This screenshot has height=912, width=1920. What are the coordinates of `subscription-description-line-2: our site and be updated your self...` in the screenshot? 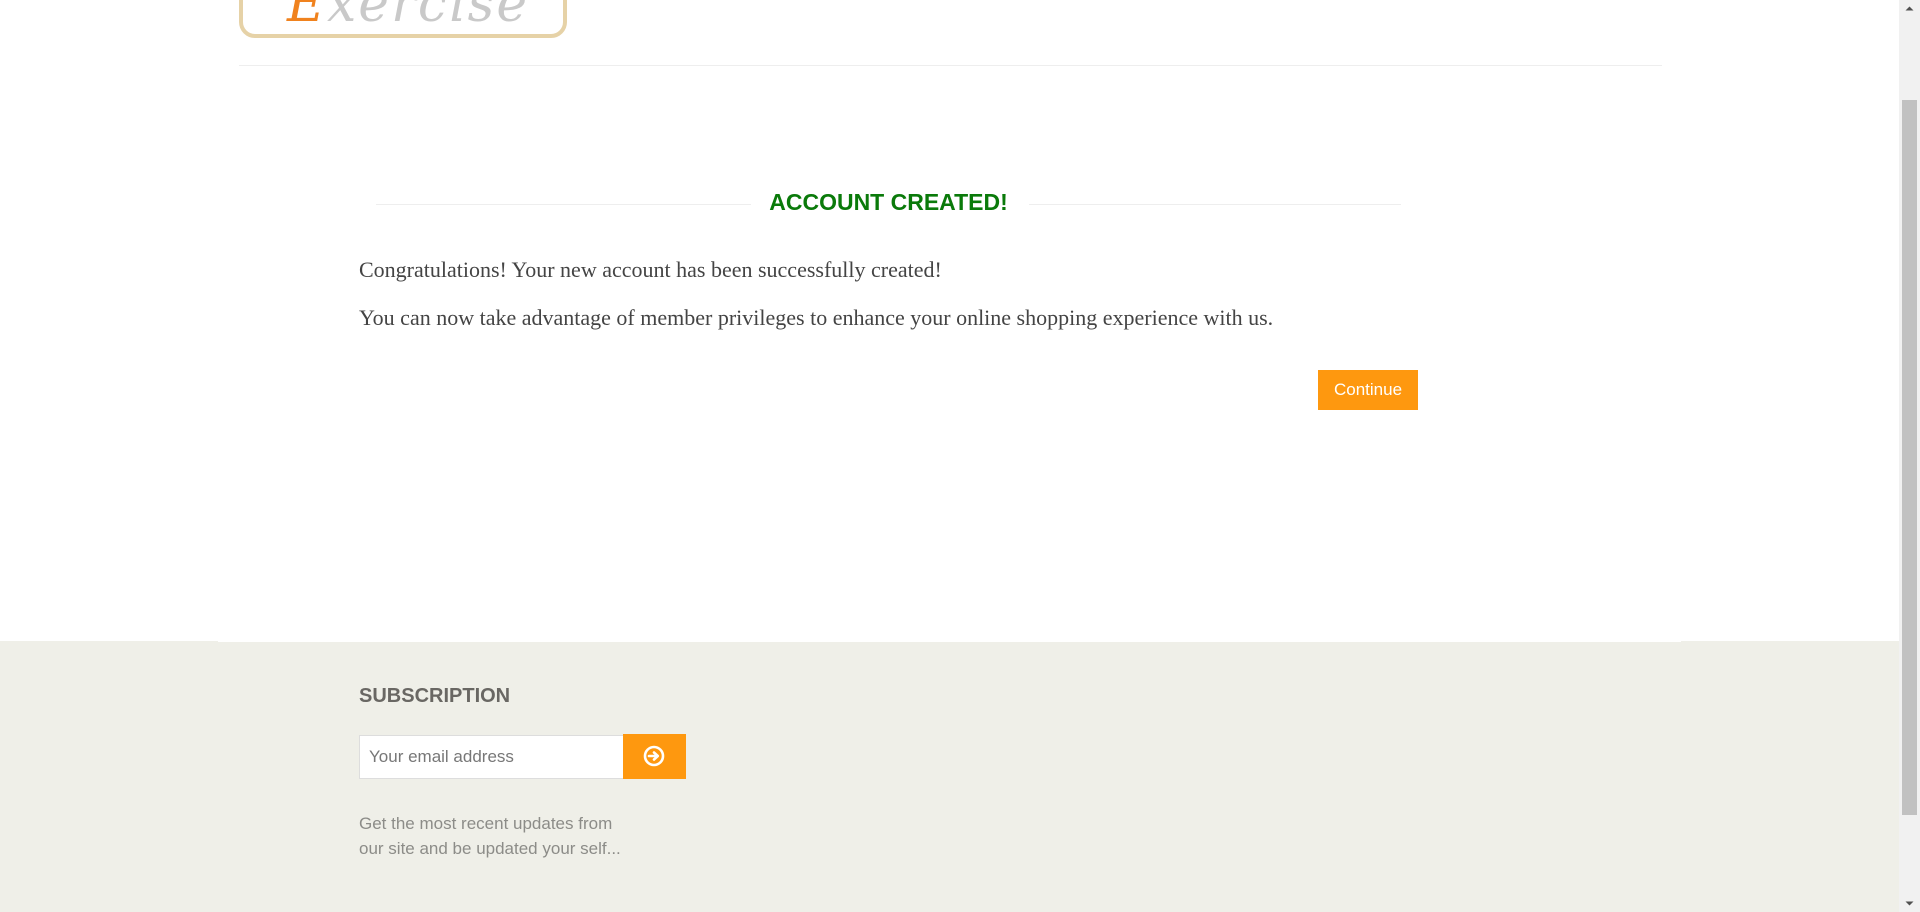 It's located at (490, 848).